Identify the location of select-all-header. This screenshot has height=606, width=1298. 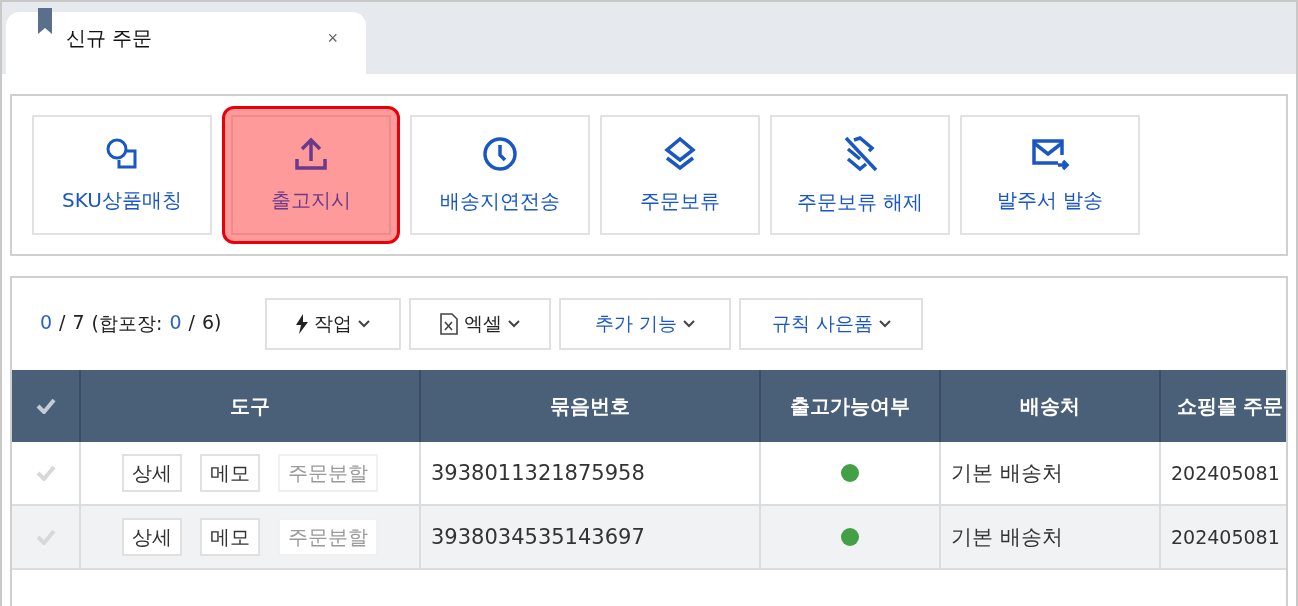
(46, 406).